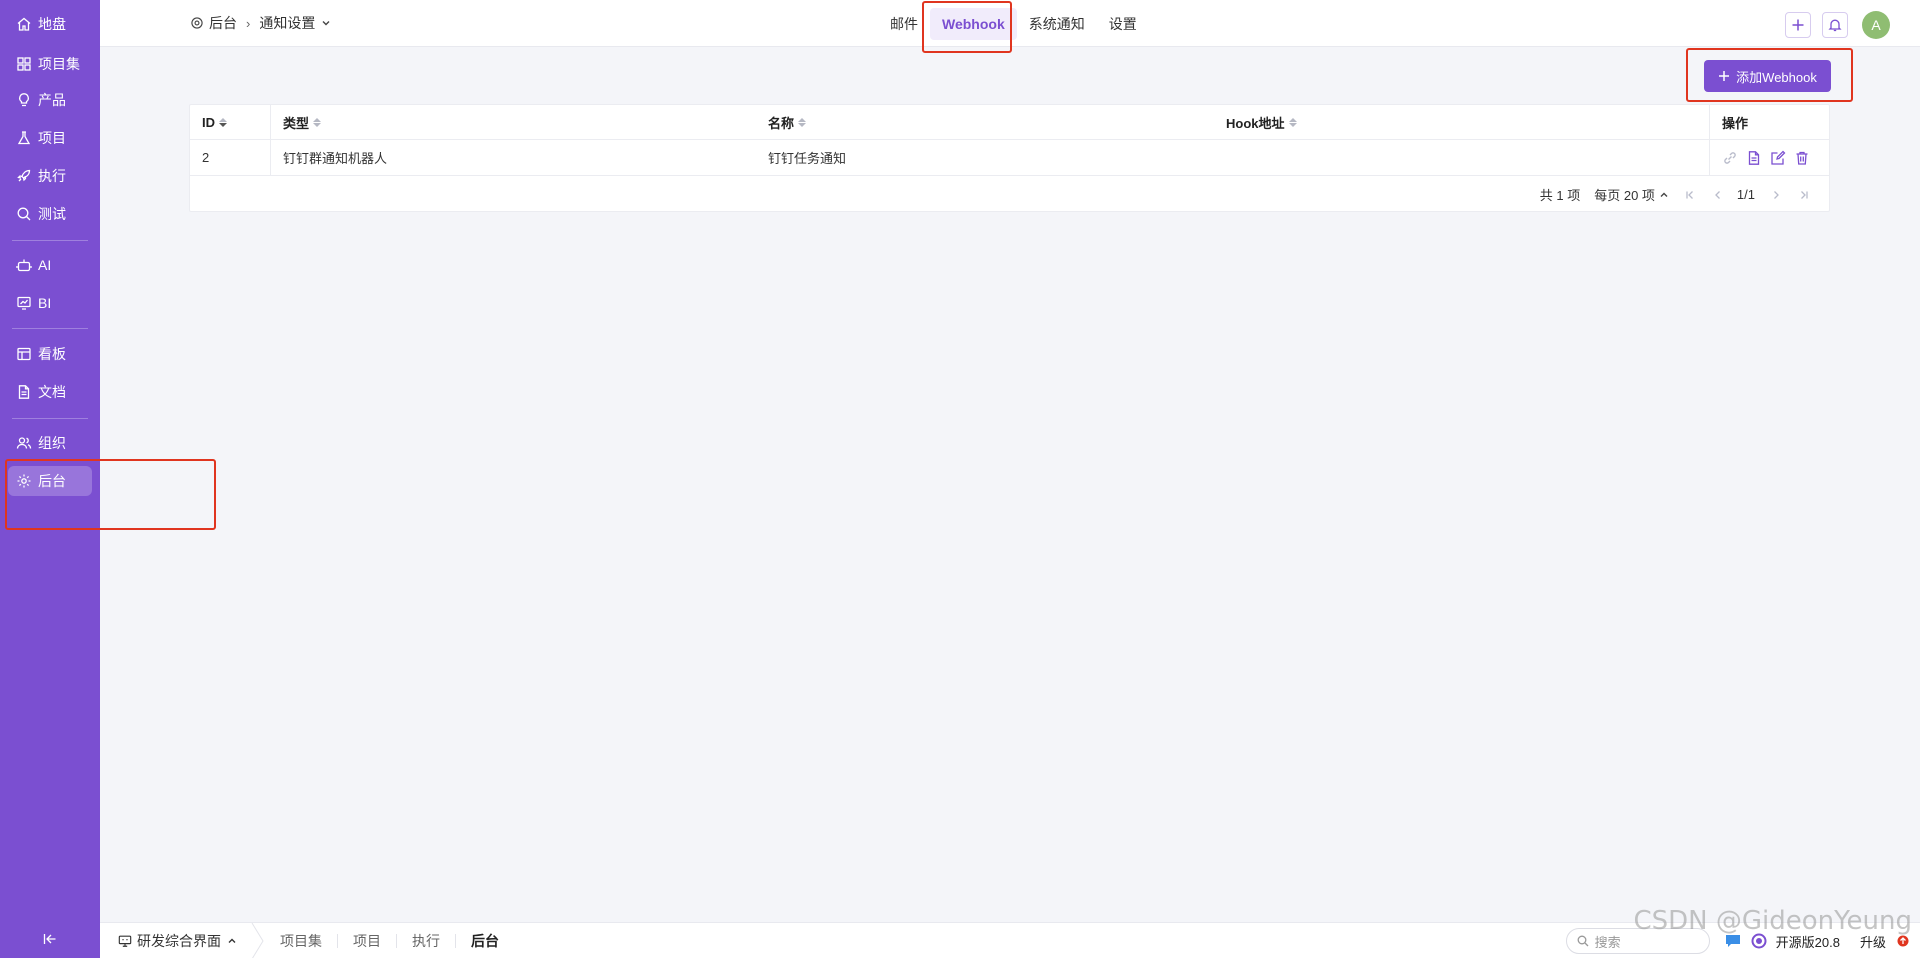  Describe the element at coordinates (1690, 195) in the screenshot. I see `pager-first-button` at that location.